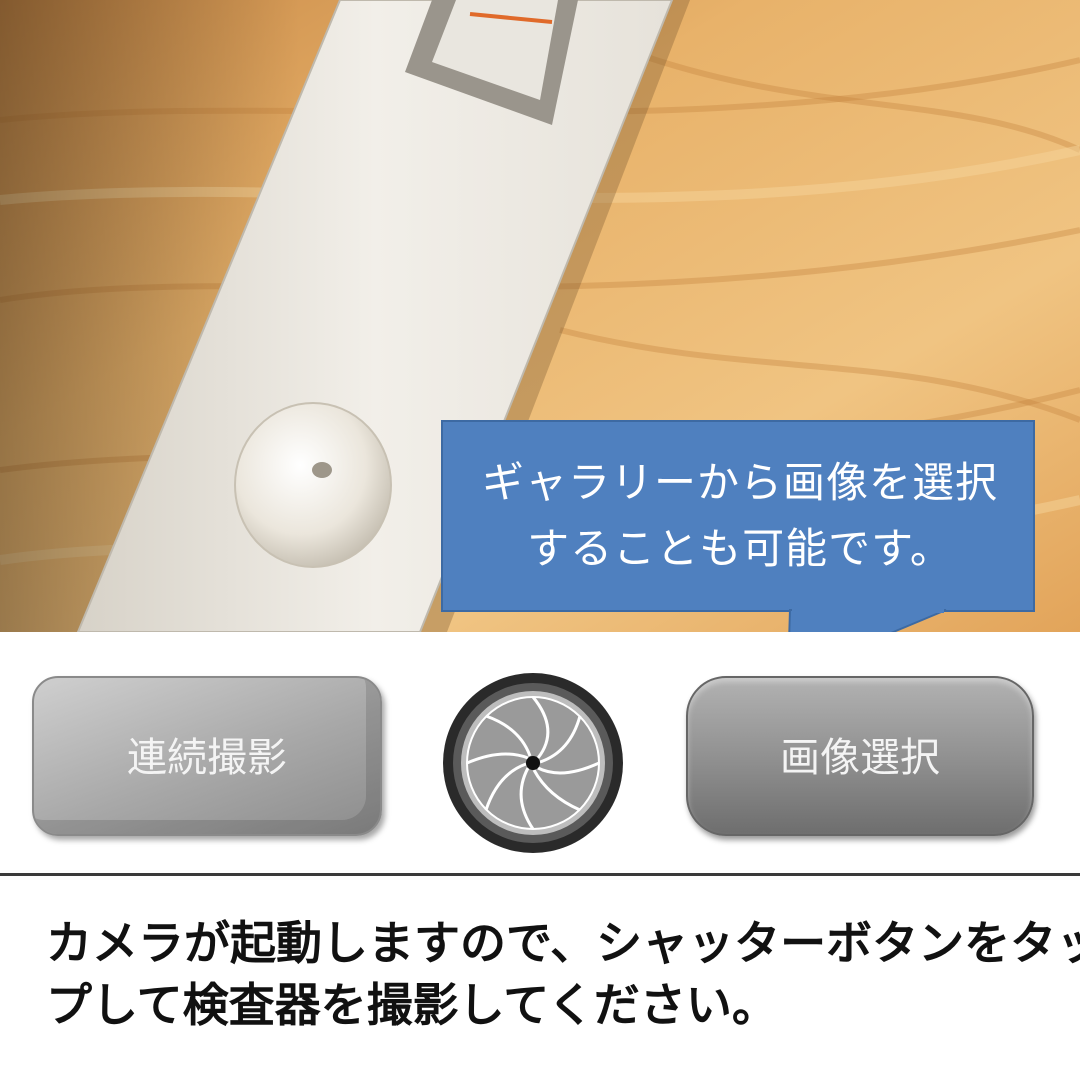 The height and width of the screenshot is (1080, 1080). What do you see at coordinates (563, 974) in the screenshot?
I see `instruction-text: カメラが起動しますので、シャッターボタンをタッ プして検査器を撮影してください。` at bounding box center [563, 974].